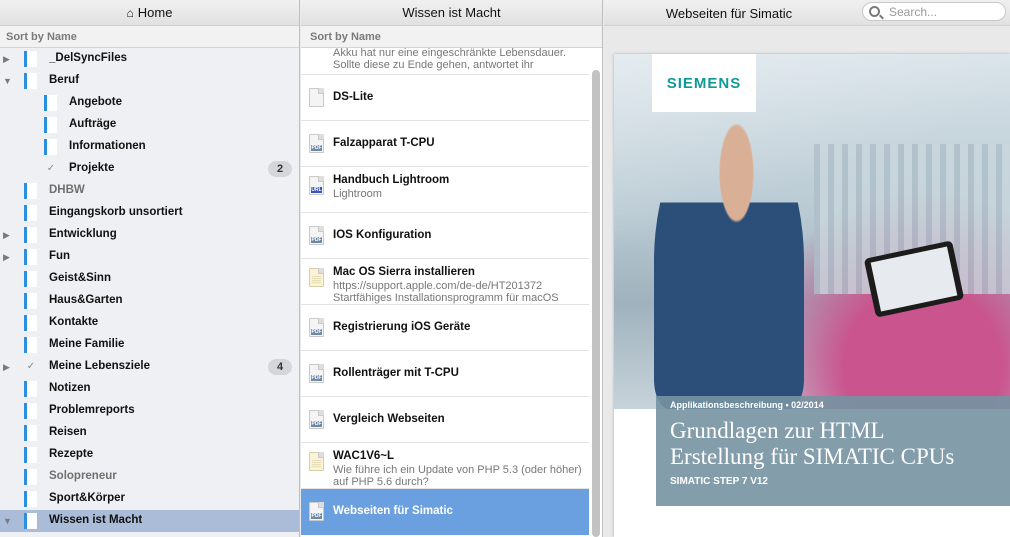  I want to click on count-badge: 4, so click(280, 367).